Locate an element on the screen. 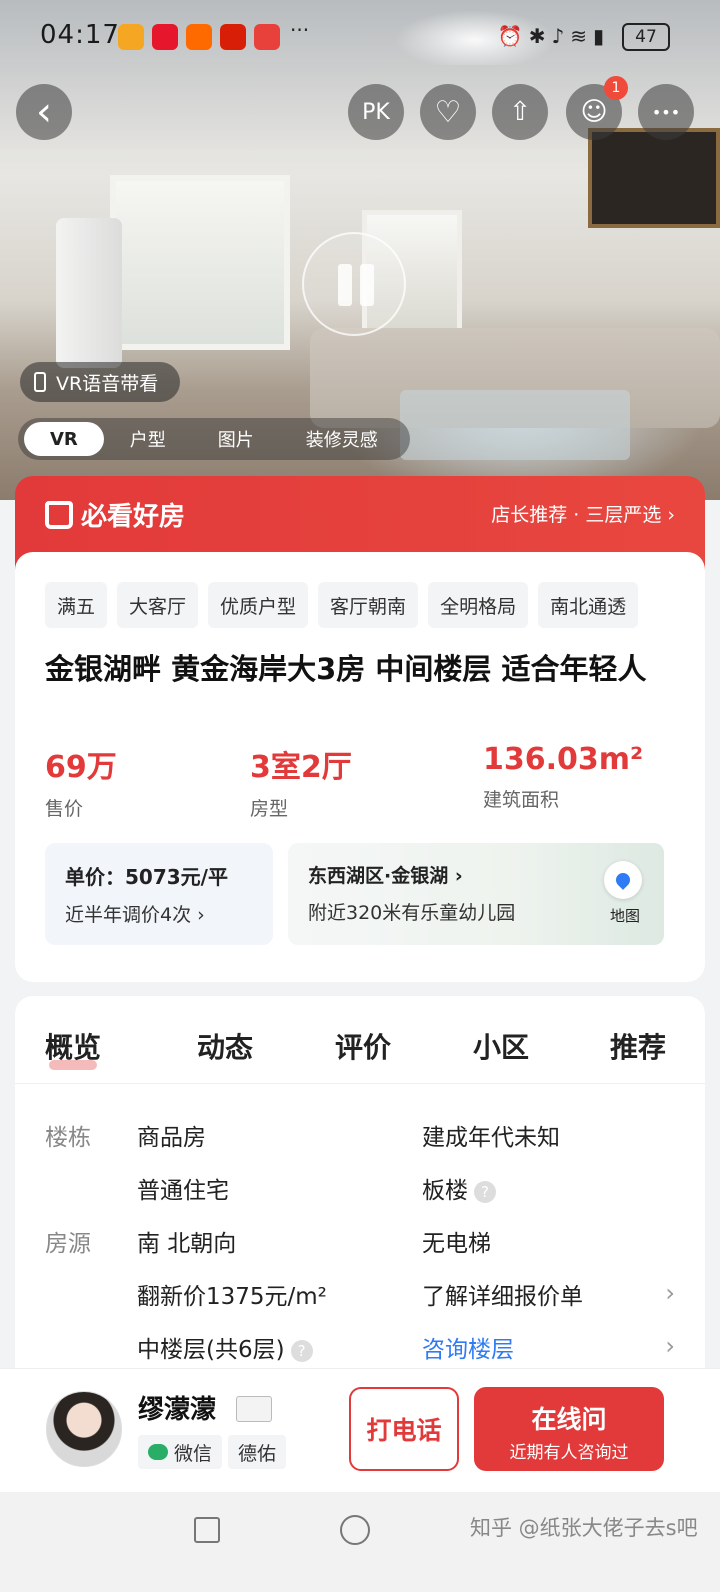 The image size is (720, 1592). tab-vr: VR is located at coordinates (64, 439).